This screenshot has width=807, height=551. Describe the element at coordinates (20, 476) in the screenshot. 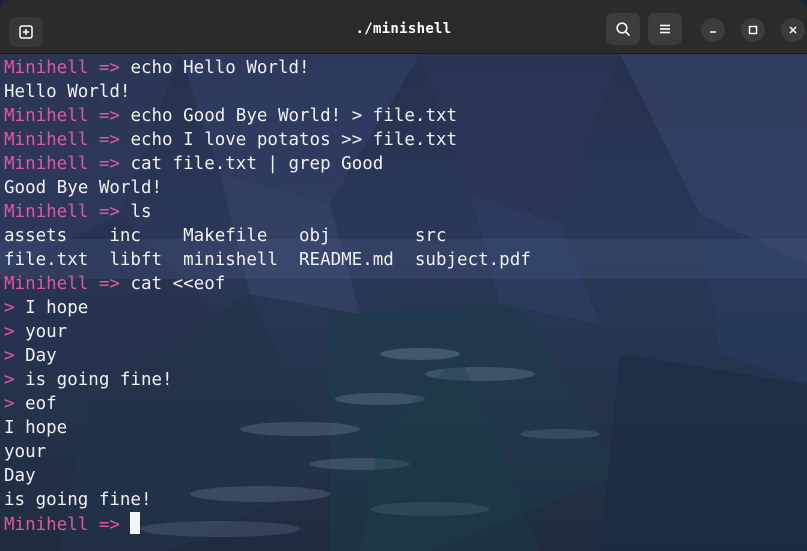

I see `output-text: Day` at that location.